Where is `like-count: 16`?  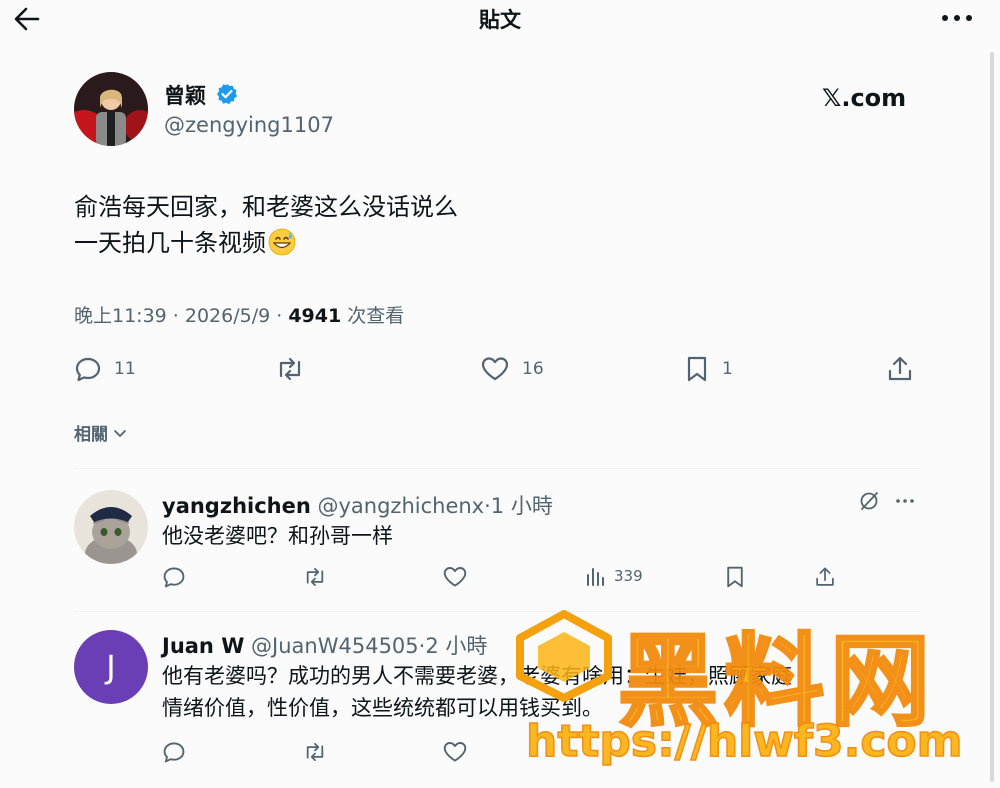 like-count: 16 is located at coordinates (533, 369).